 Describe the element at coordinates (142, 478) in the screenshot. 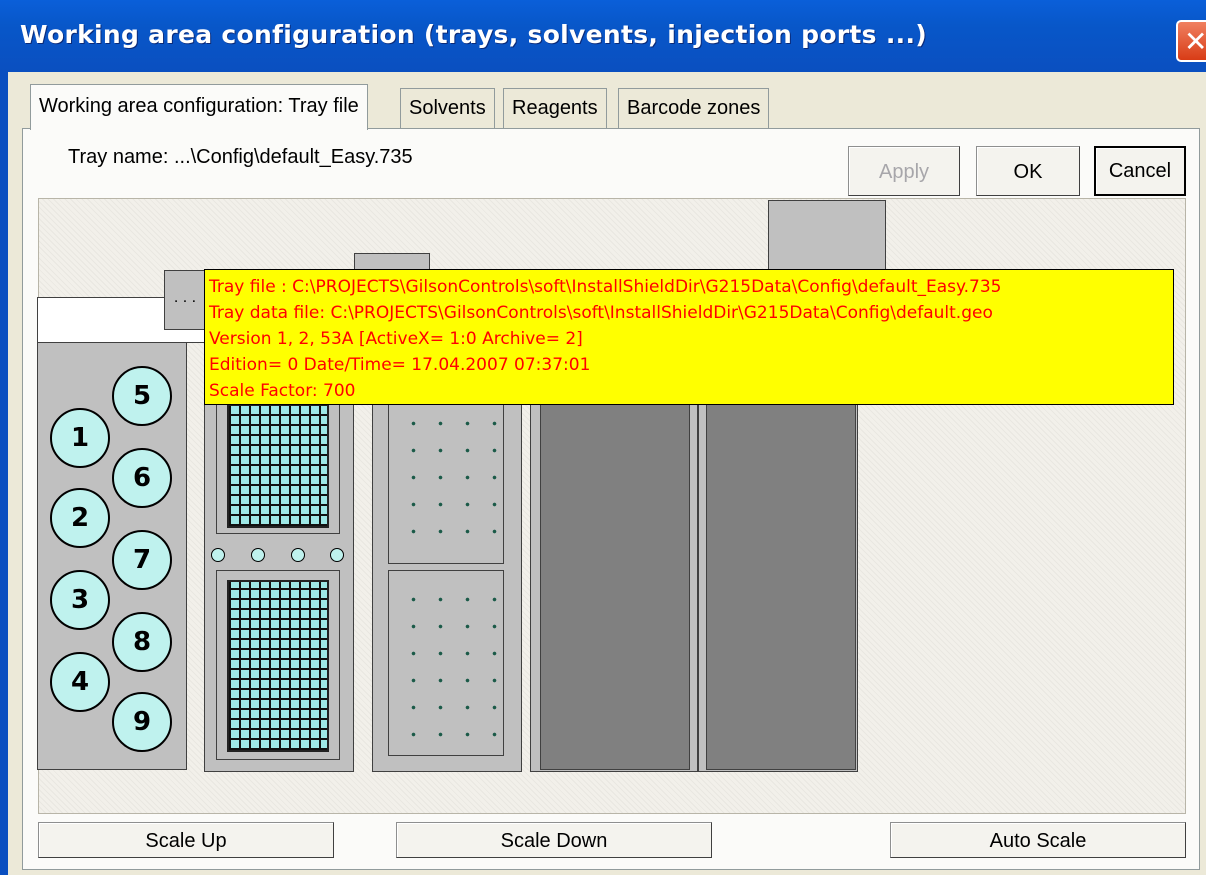

I see `vial-6: 6` at that location.